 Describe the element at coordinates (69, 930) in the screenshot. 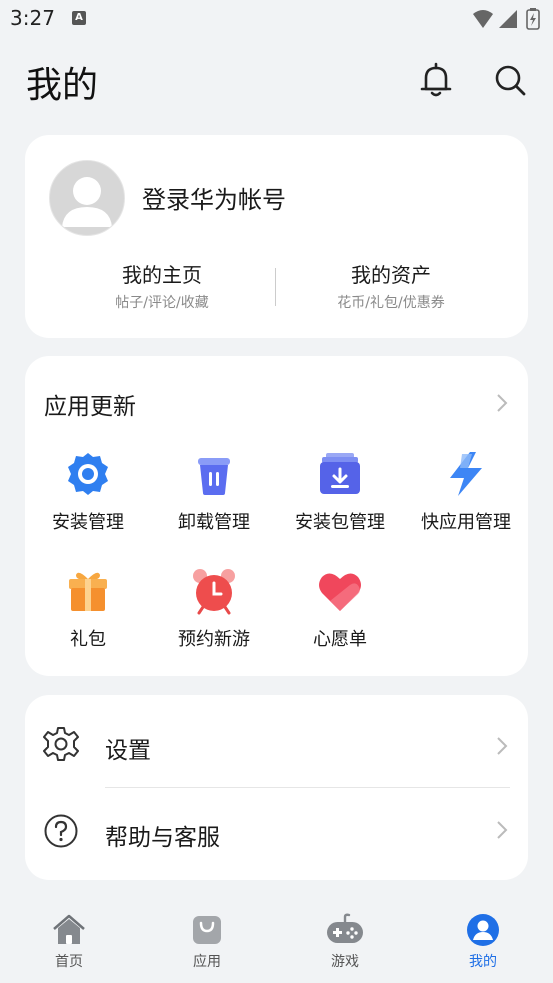

I see `home-icon` at that location.